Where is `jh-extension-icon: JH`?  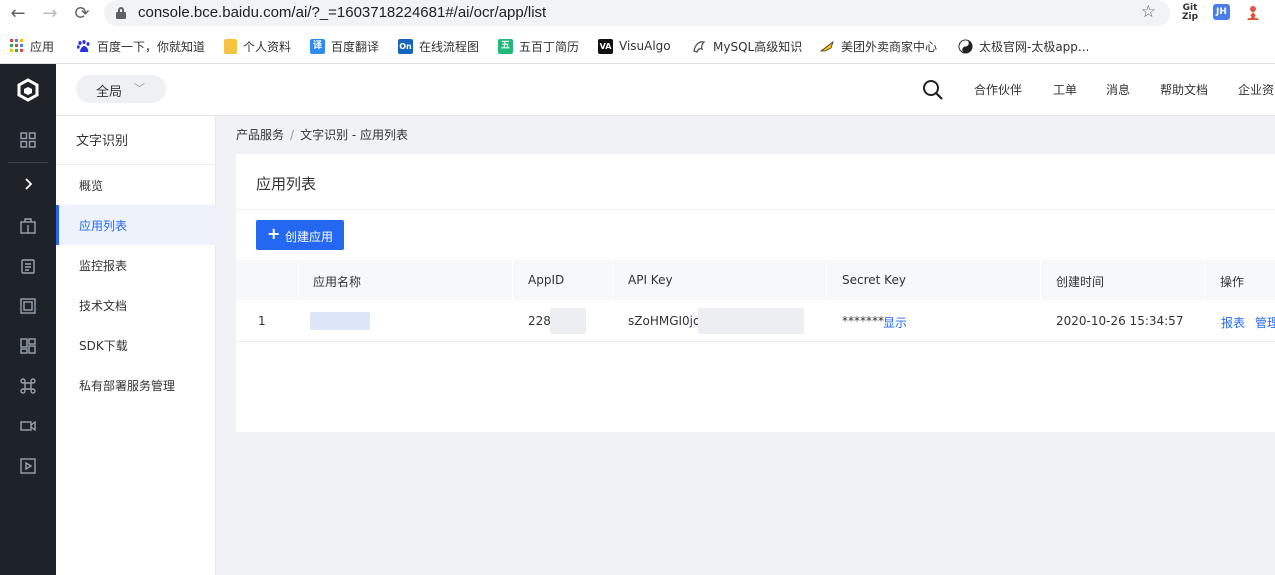
jh-extension-icon: JH is located at coordinates (1221, 12).